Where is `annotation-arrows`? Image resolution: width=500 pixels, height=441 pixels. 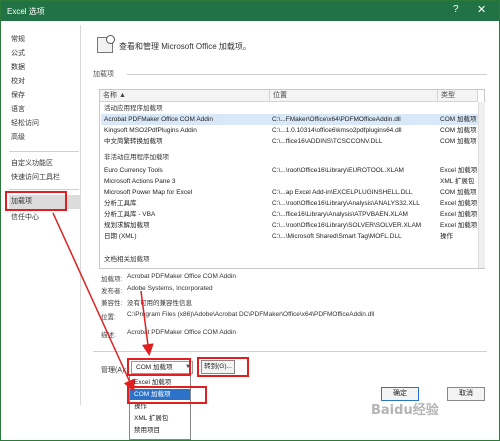 annotation-arrows is located at coordinates (103, 302).